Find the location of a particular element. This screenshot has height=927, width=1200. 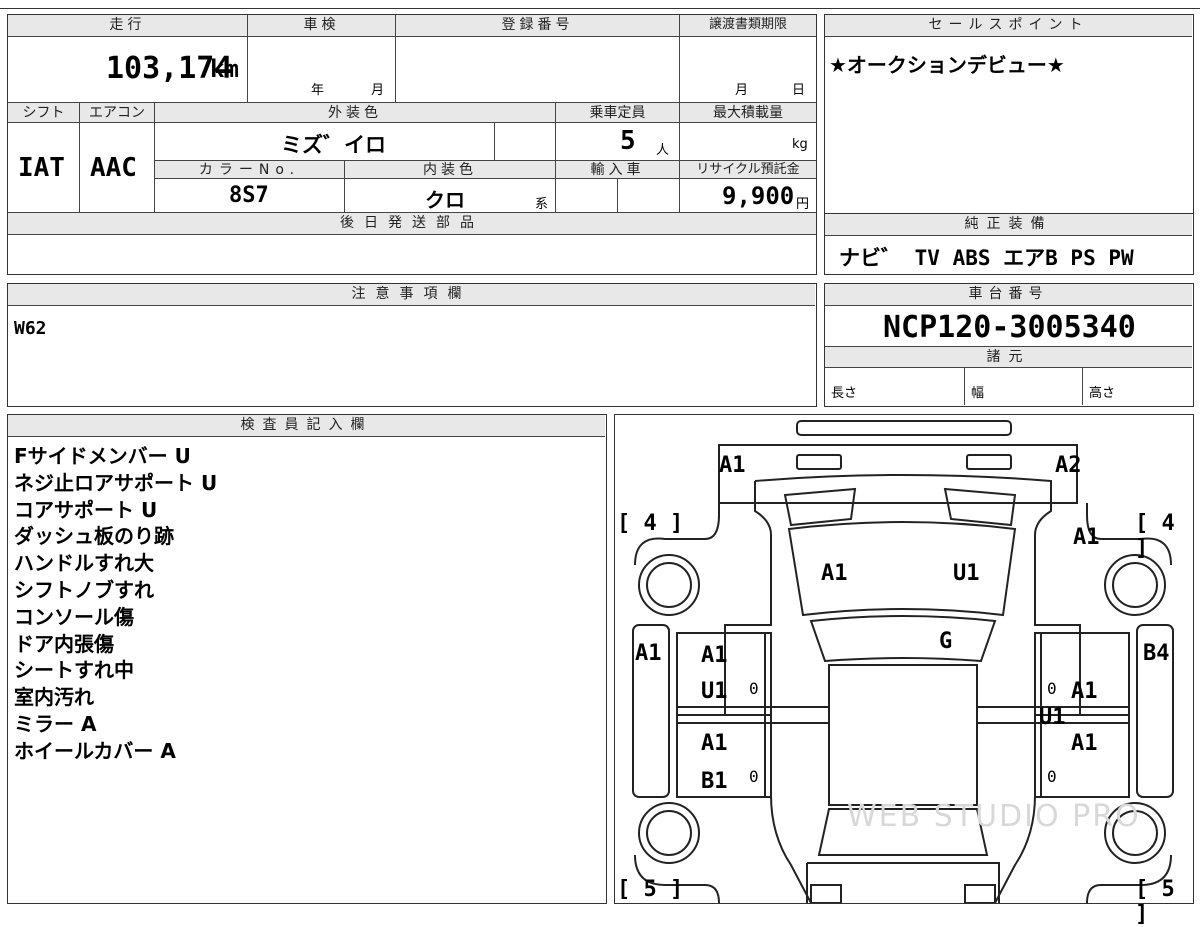

tire-rear-left: [ 5 ] is located at coordinates (650, 889).